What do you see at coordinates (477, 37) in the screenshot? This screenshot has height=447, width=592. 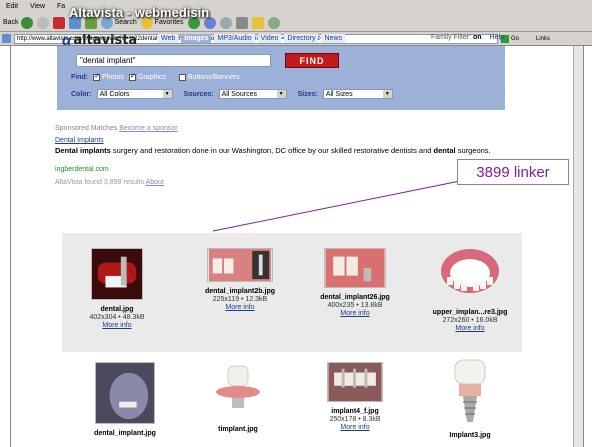 I see `family-filter-value: on` at bounding box center [477, 37].